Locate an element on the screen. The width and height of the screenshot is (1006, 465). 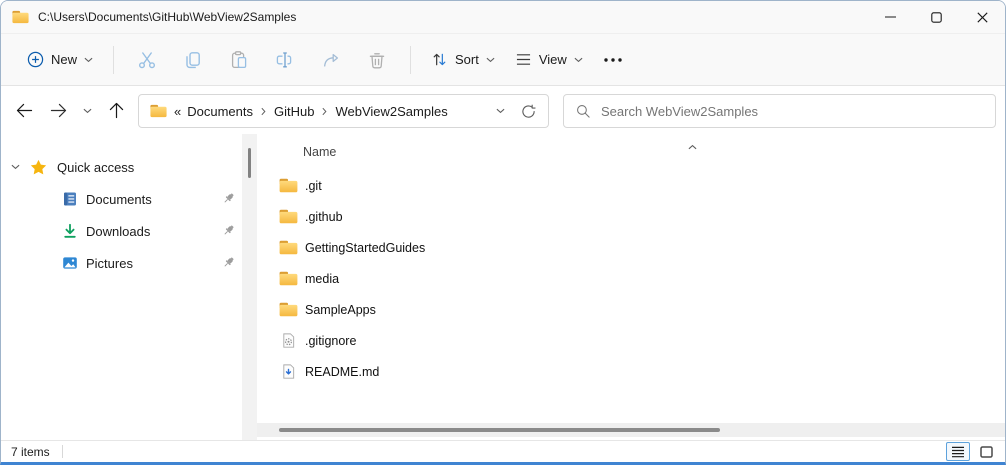
breadcrumb-segment-webview2samples: WebView2Samples is located at coordinates (391, 111).